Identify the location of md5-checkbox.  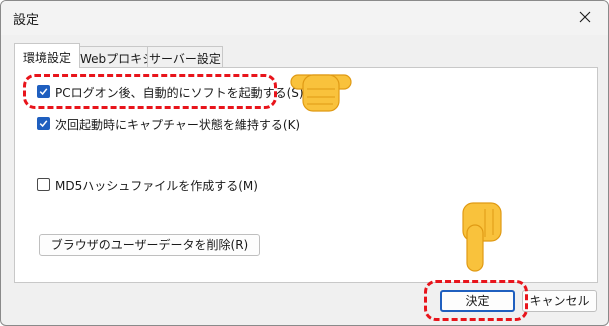
(43, 184).